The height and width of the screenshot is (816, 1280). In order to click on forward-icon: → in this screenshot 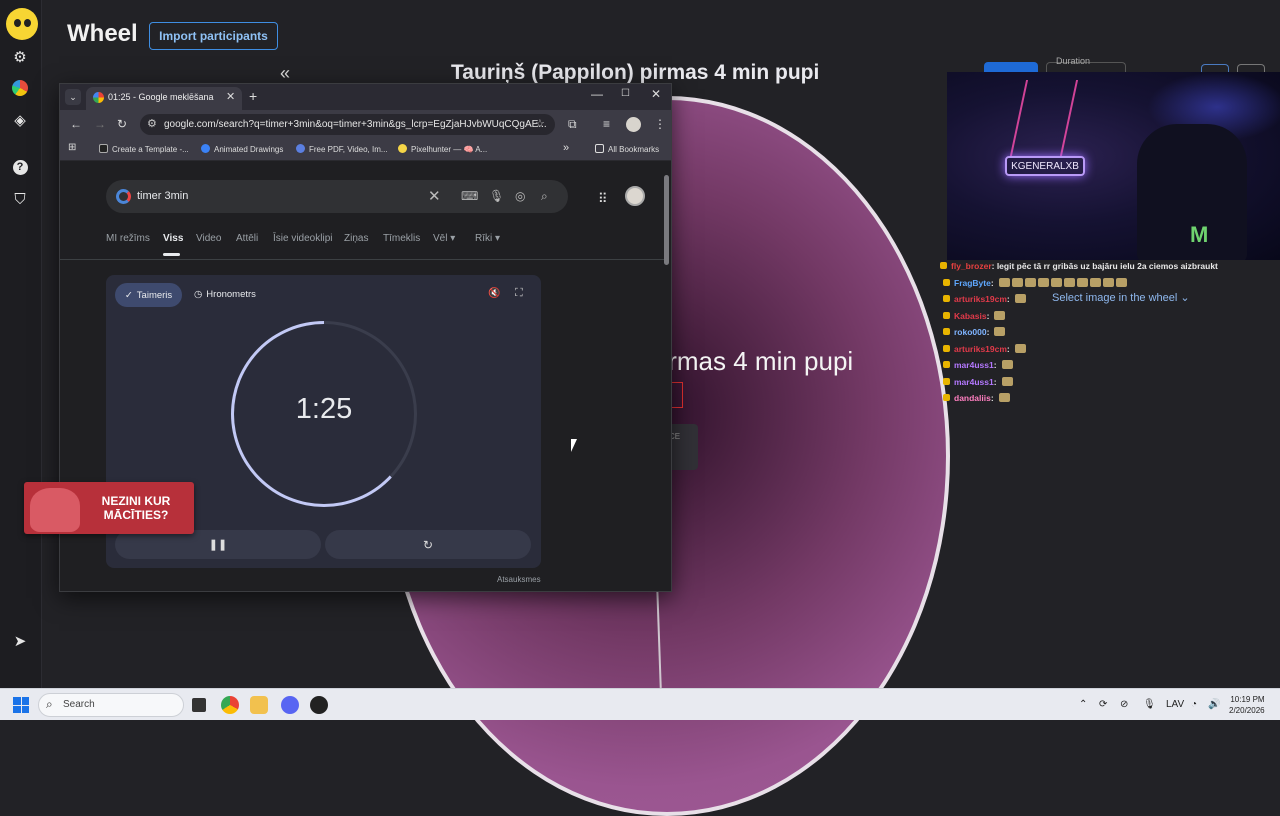, I will do `click(100, 124)`.